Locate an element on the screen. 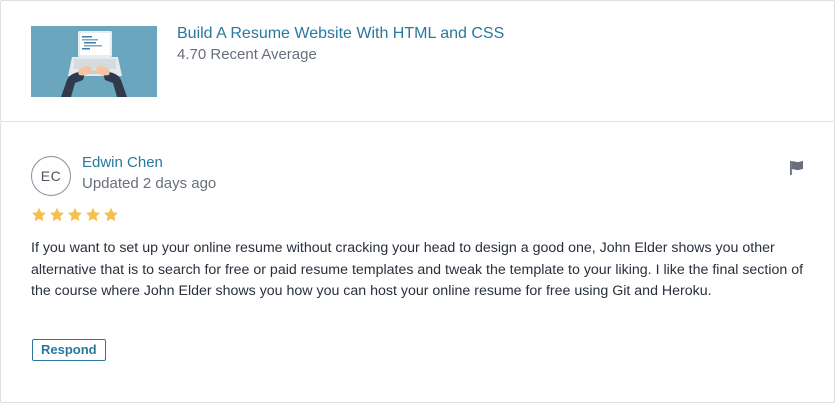  star-rating is located at coordinates (75, 215).